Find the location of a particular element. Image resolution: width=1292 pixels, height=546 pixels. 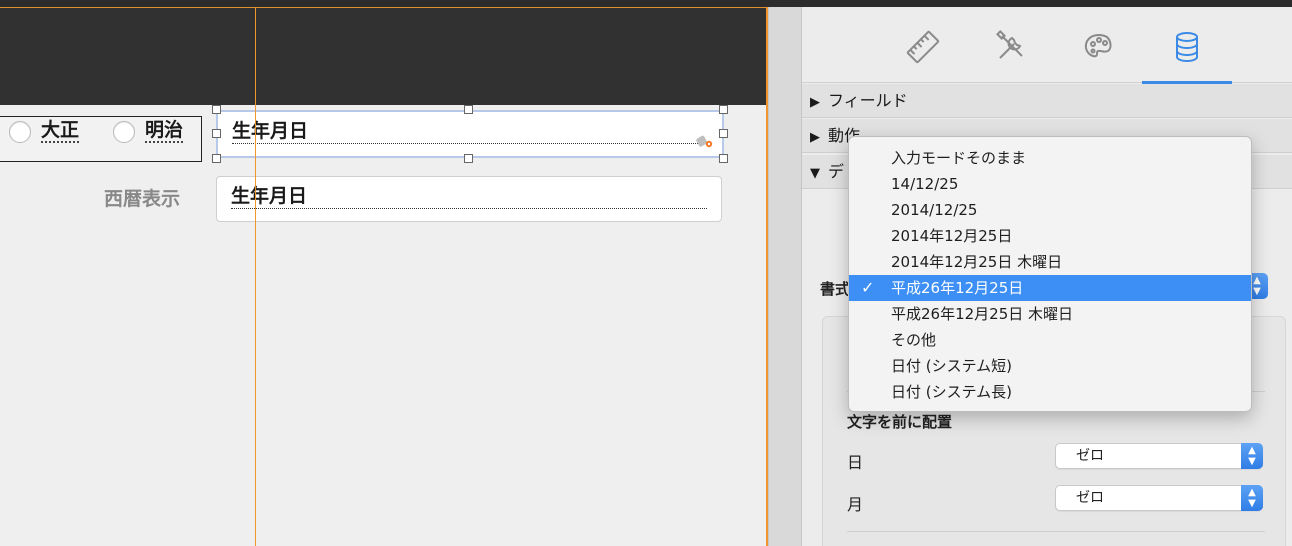

menu-item: 2014年12月25日 is located at coordinates (1050, 236).